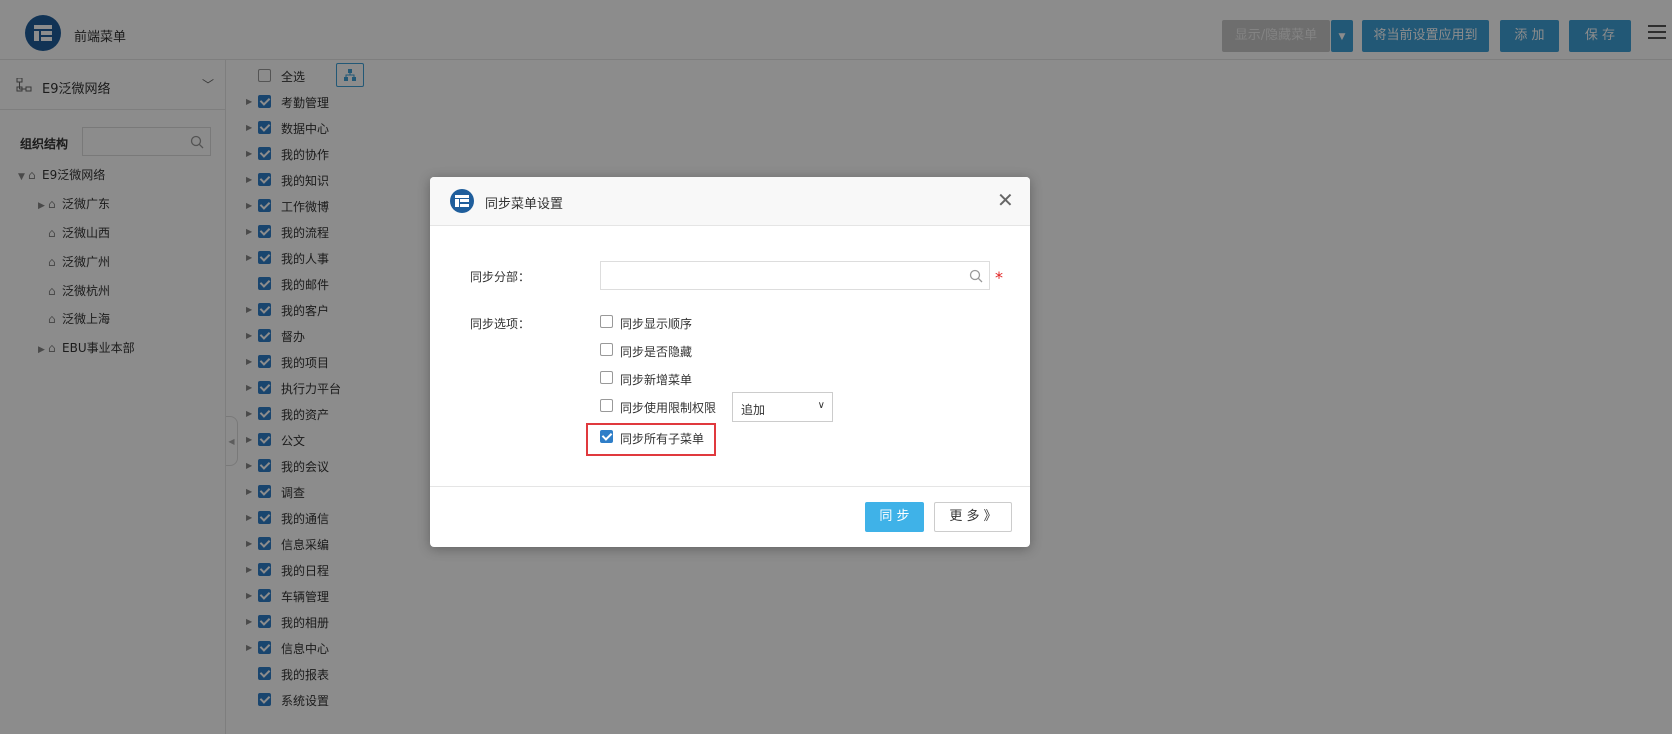  Describe the element at coordinates (524, 204) in the screenshot. I see `dialog-title: 同步菜单设置` at that location.